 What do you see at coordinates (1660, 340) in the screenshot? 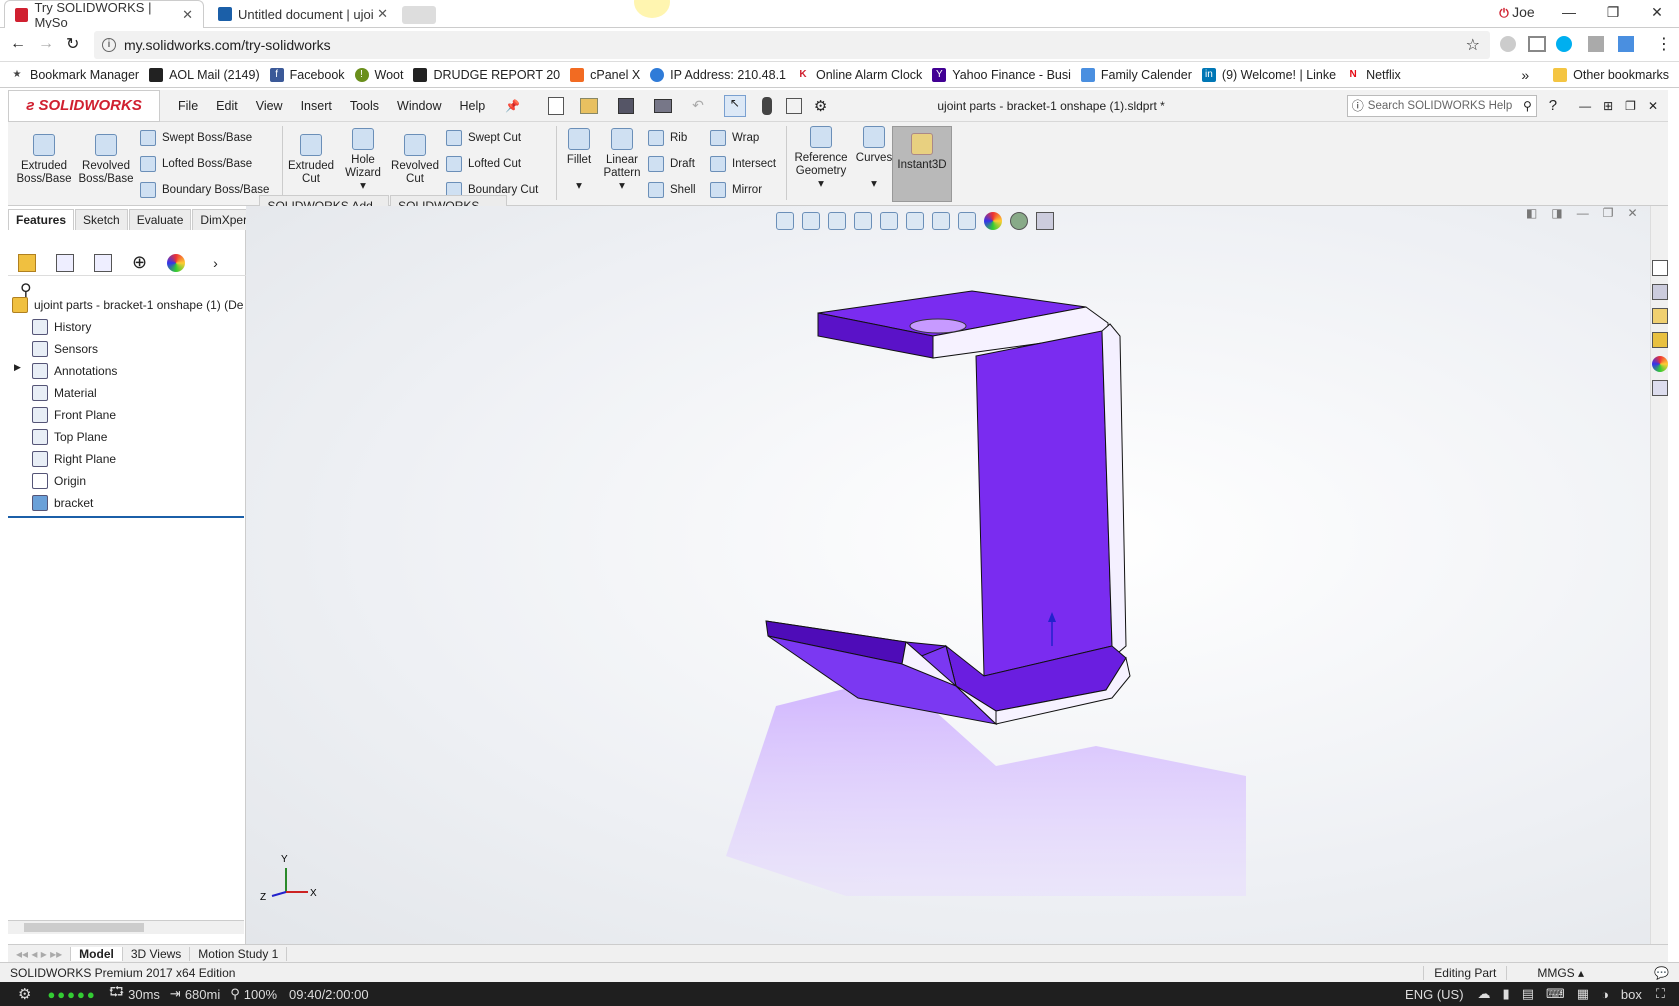
I see `view-palette-icon` at bounding box center [1660, 340].